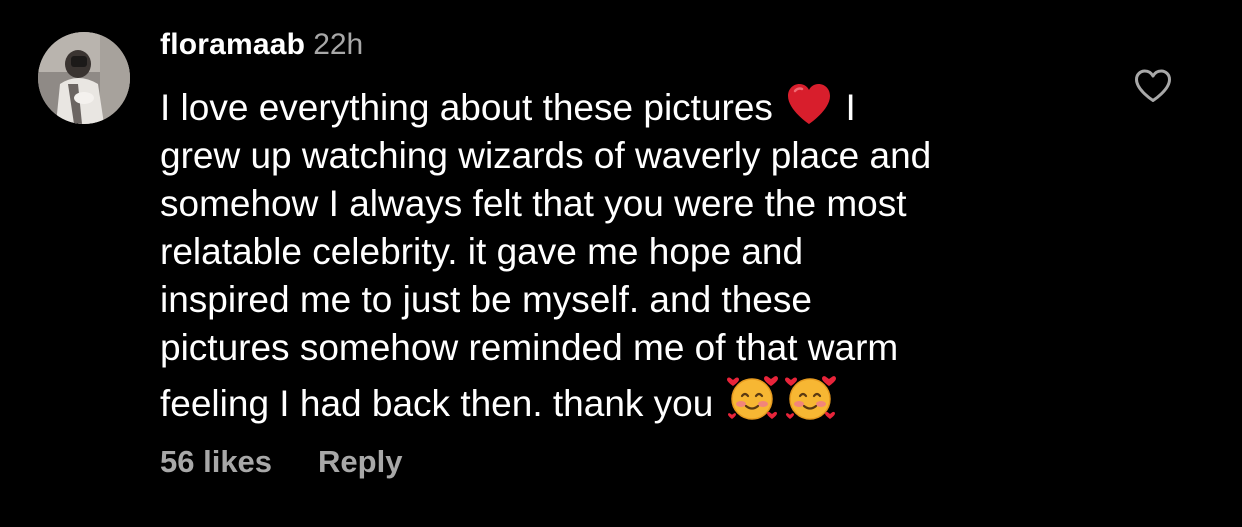 This screenshot has height=527, width=1242. What do you see at coordinates (809, 104) in the screenshot?
I see `red-heart-icon` at bounding box center [809, 104].